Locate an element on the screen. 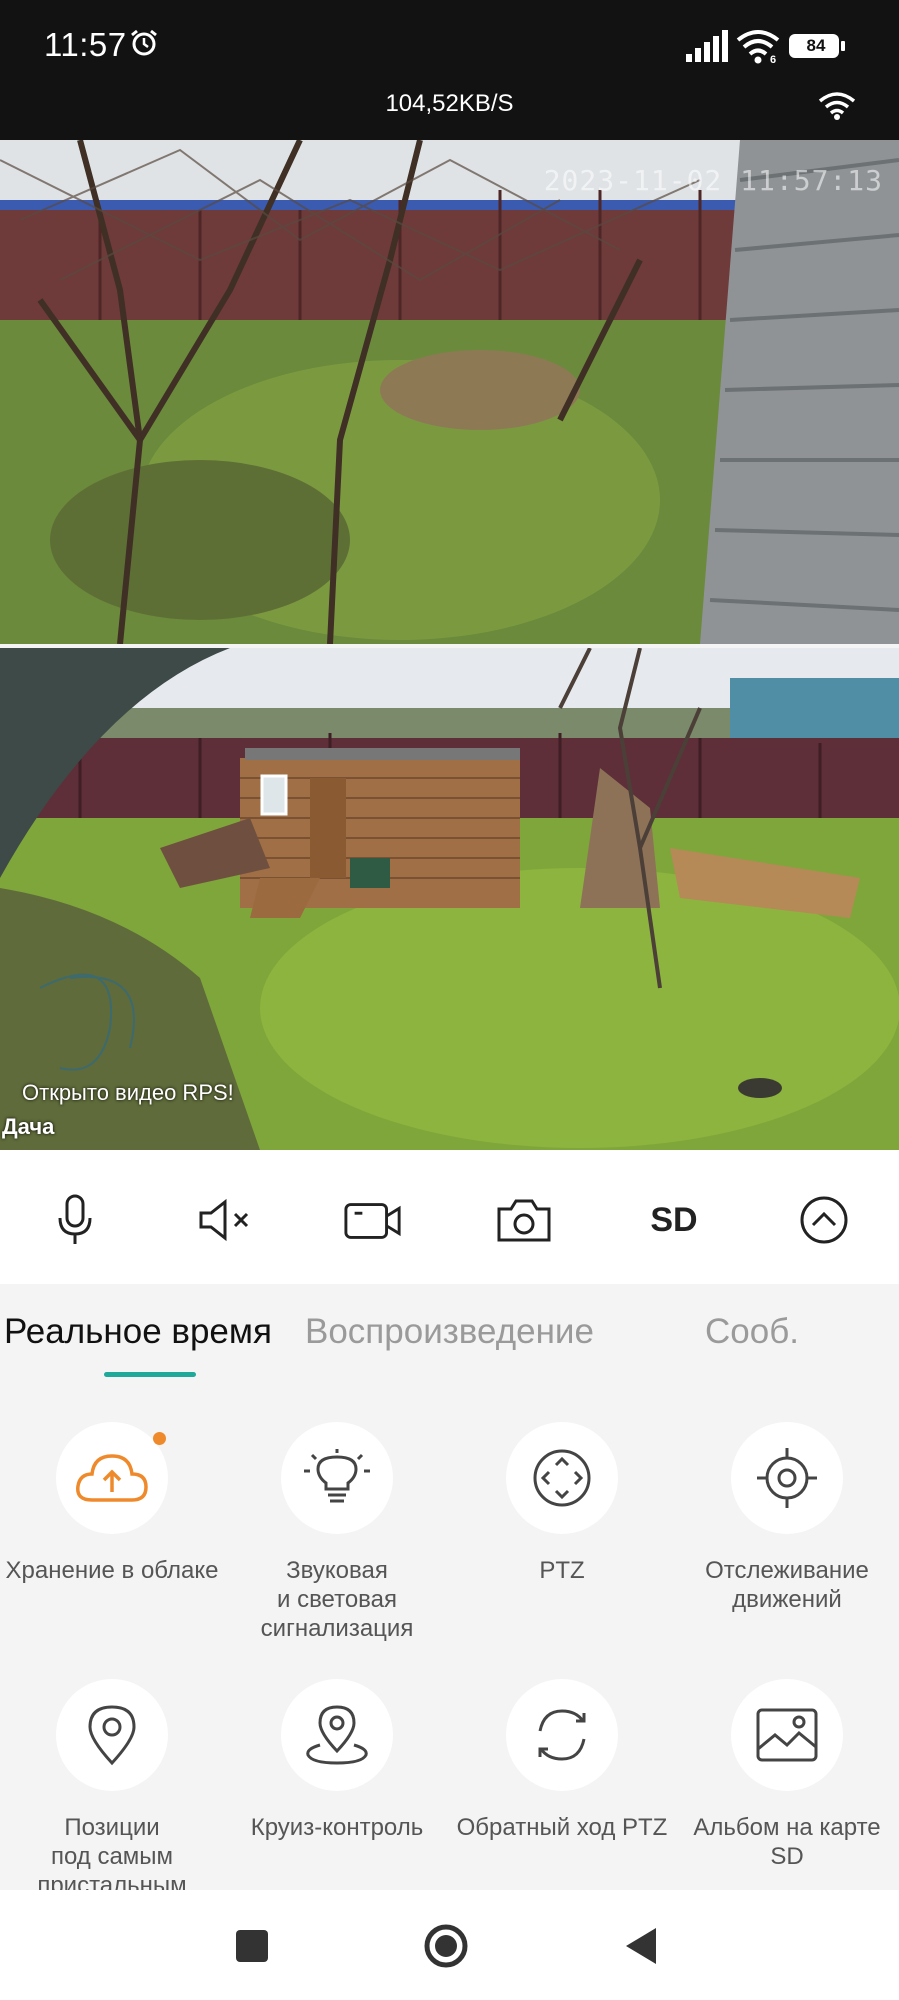  feature-label: Звуковая и световая сигнализация is located at coordinates (337, 1599).